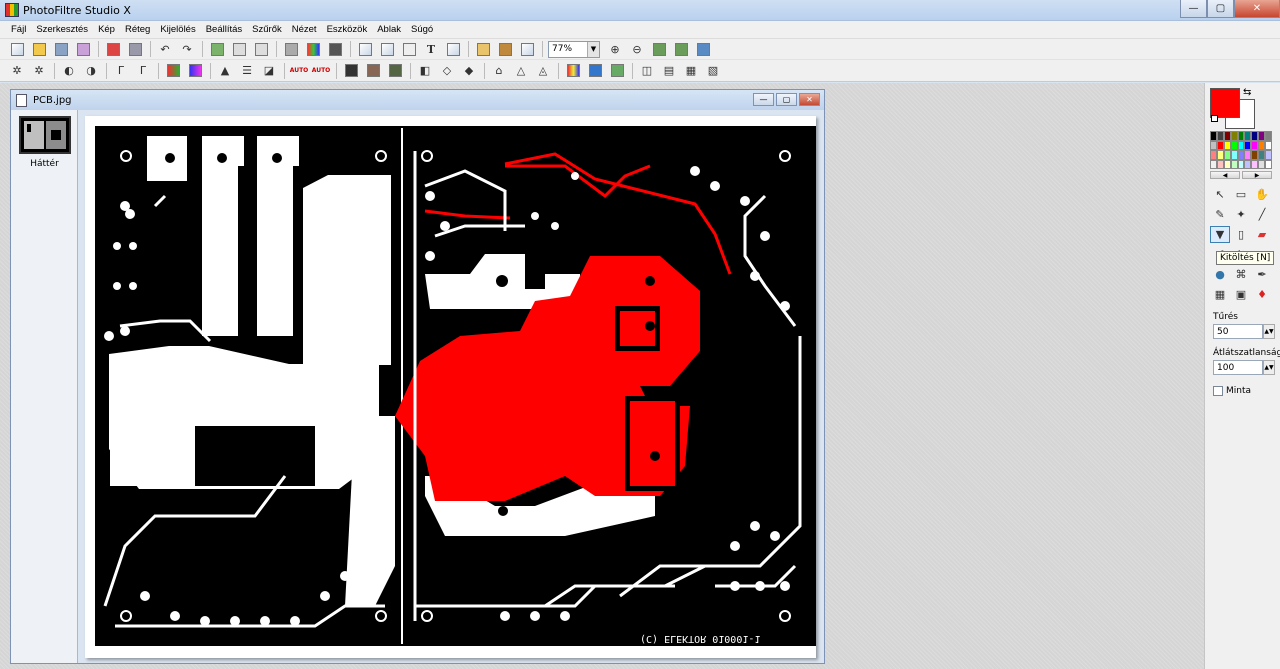 Image resolution: width=1280 pixels, height=669 pixels. I want to click on zoom-out-icon: ⊖, so click(637, 49).